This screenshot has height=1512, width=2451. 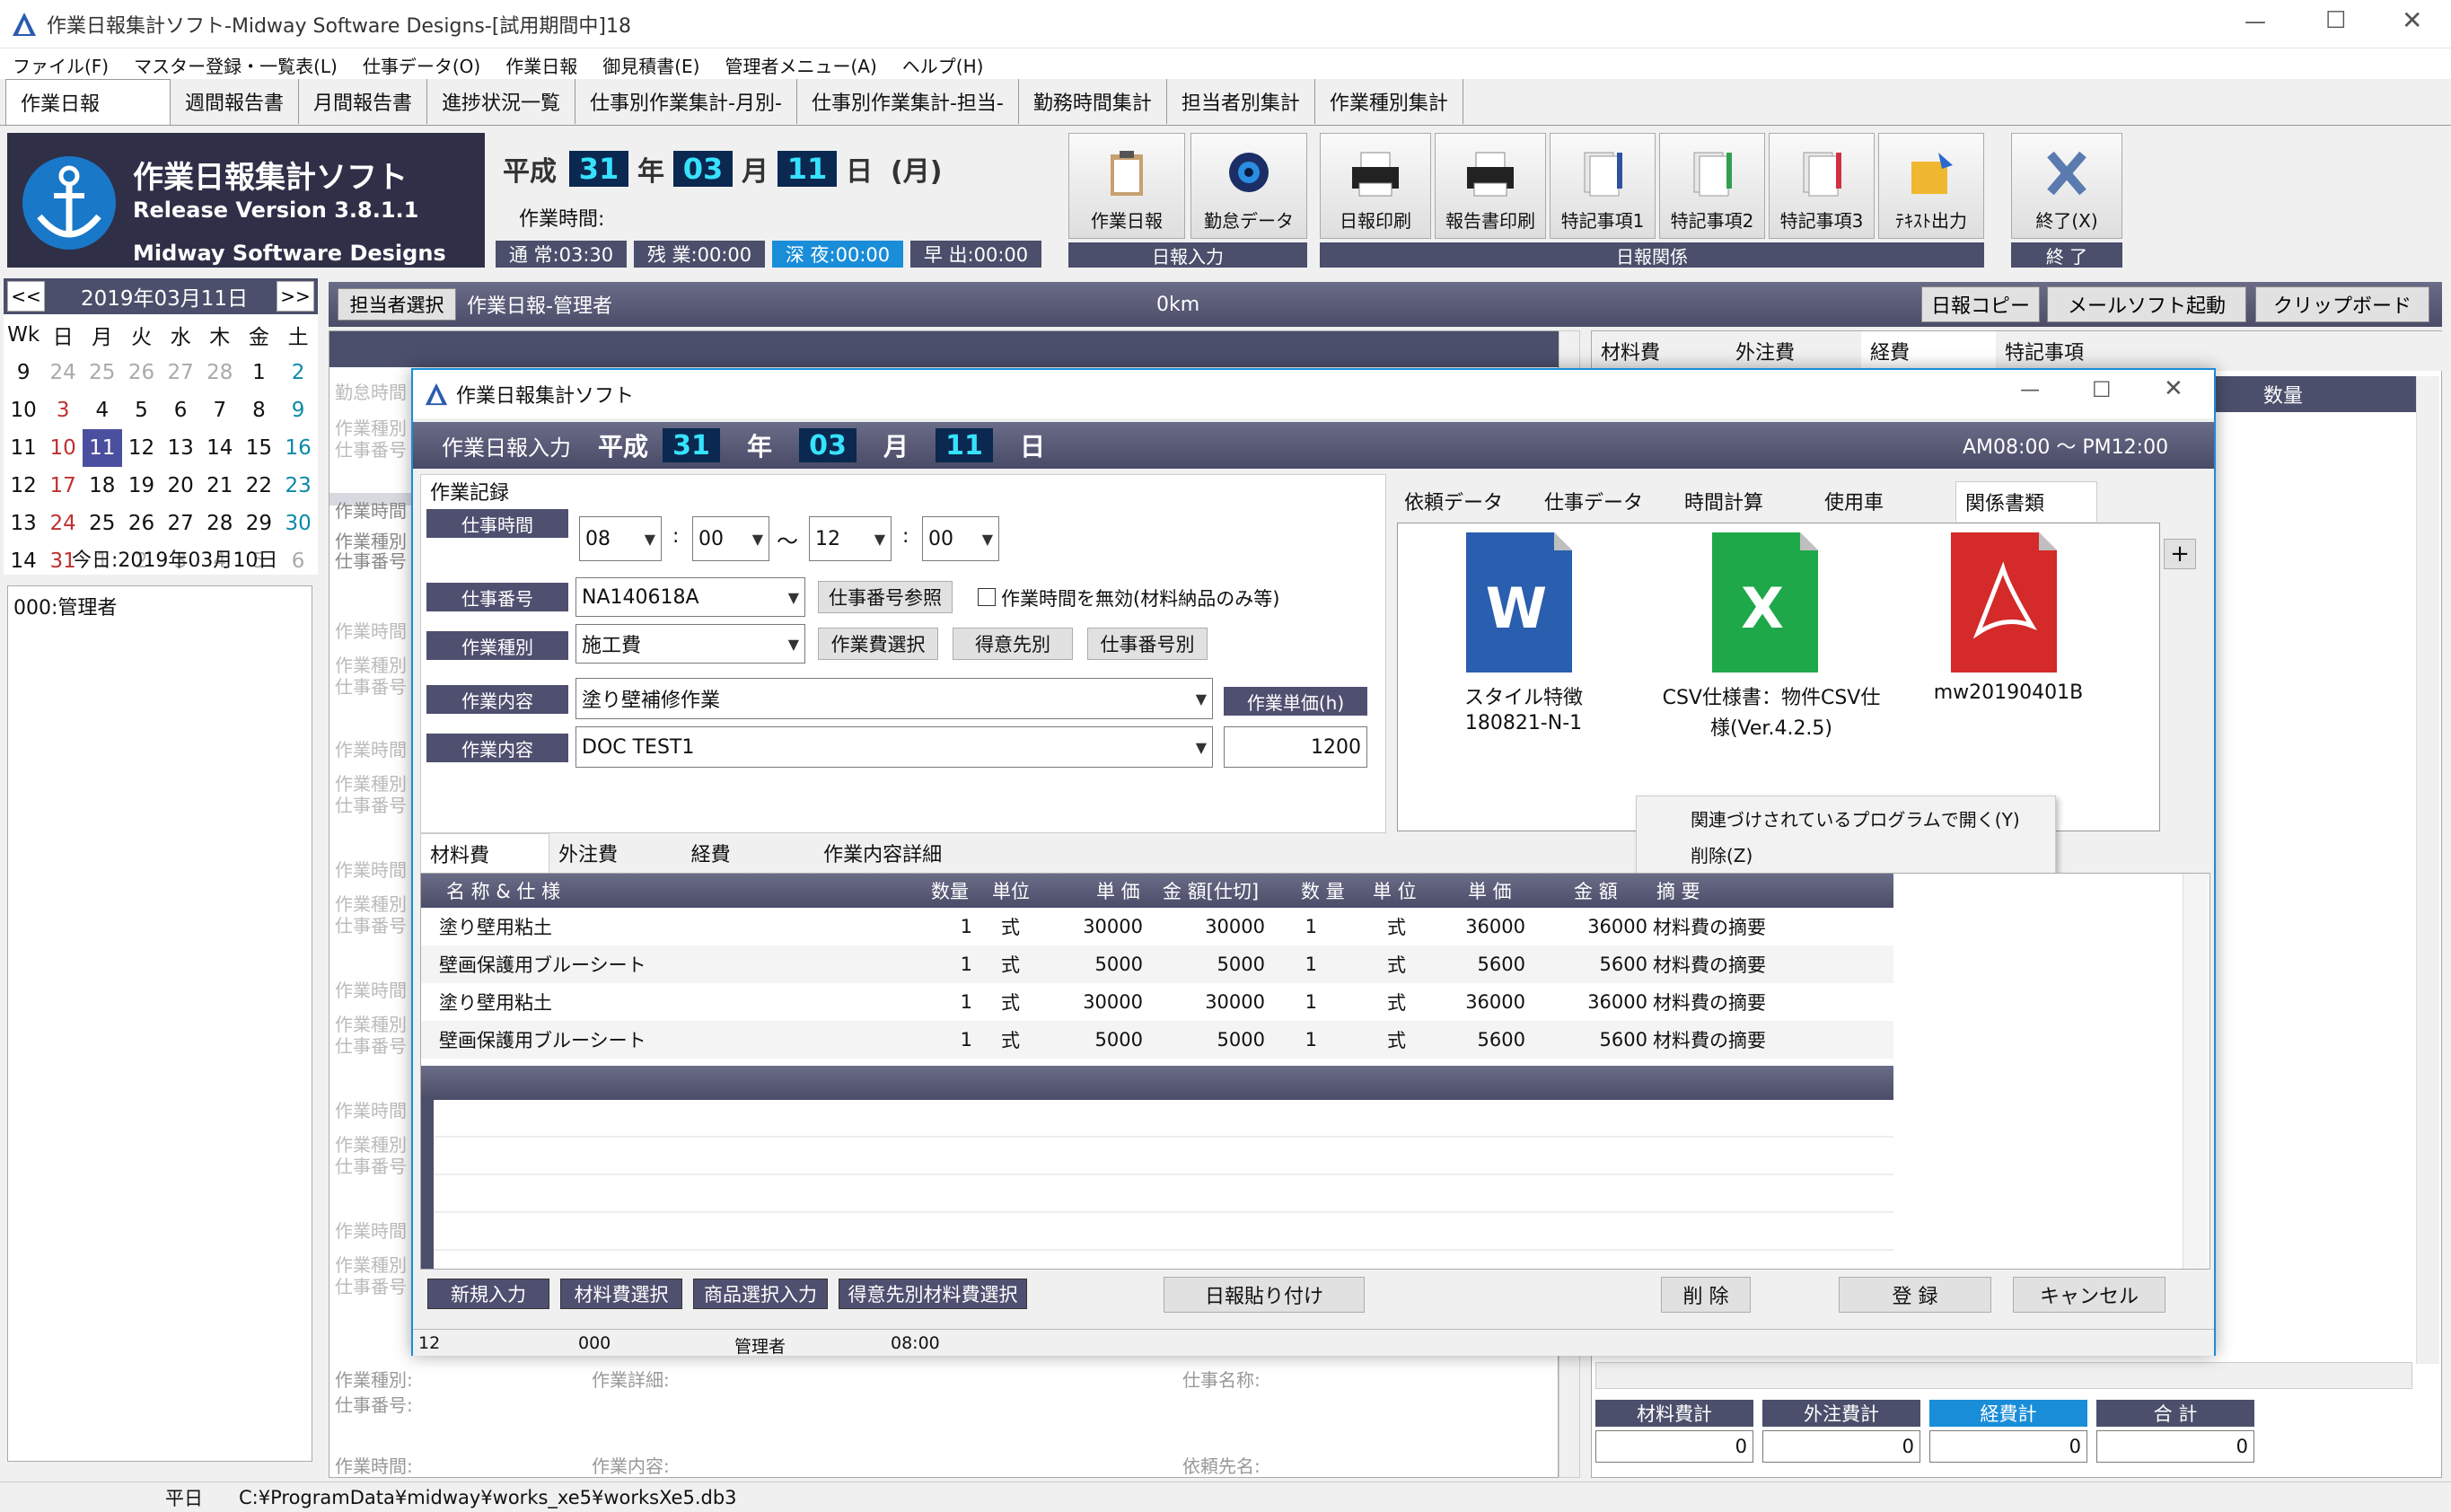 What do you see at coordinates (296, 296) in the screenshot?
I see `calendar-next-button: >>` at bounding box center [296, 296].